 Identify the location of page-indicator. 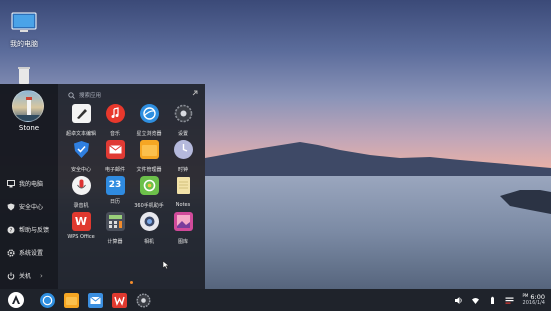
(131, 282).